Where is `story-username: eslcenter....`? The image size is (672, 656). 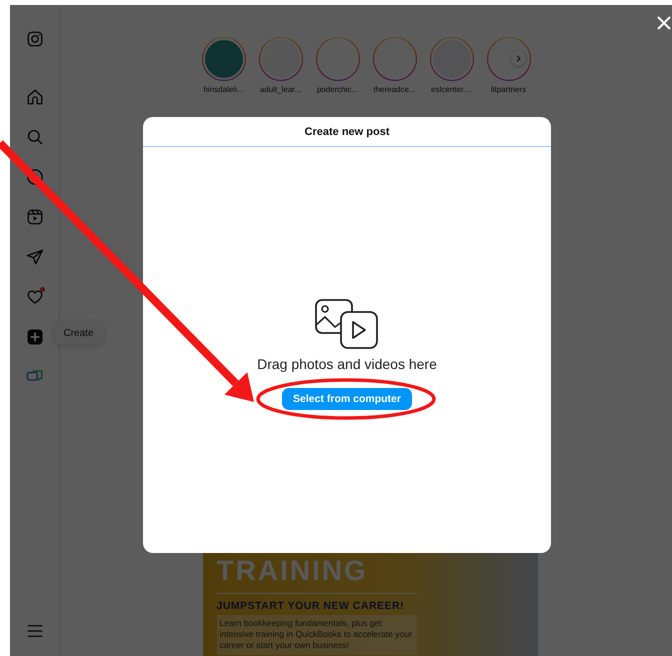
story-username: eslcenter.... is located at coordinates (451, 89).